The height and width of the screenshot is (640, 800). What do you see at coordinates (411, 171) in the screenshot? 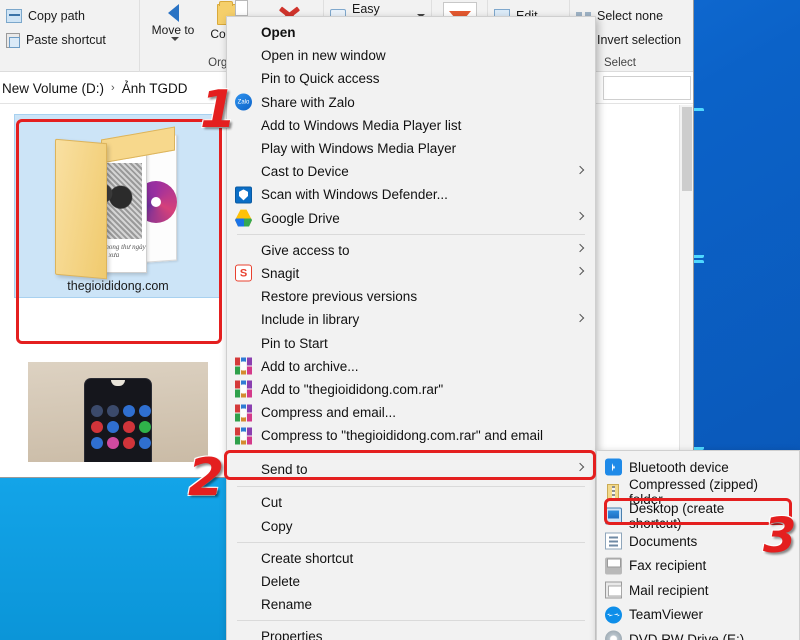
I see `menu-item-cast-to-device: Cast to Device` at bounding box center [411, 171].